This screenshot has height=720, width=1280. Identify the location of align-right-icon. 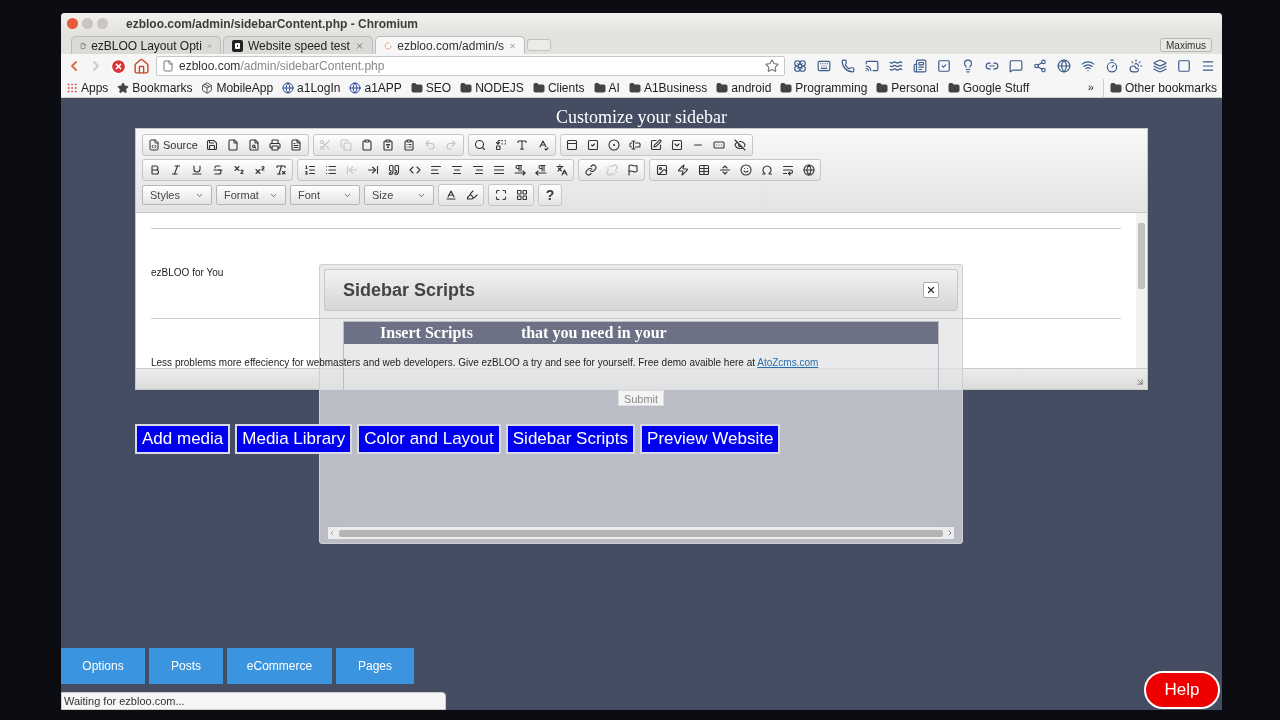
(477, 170).